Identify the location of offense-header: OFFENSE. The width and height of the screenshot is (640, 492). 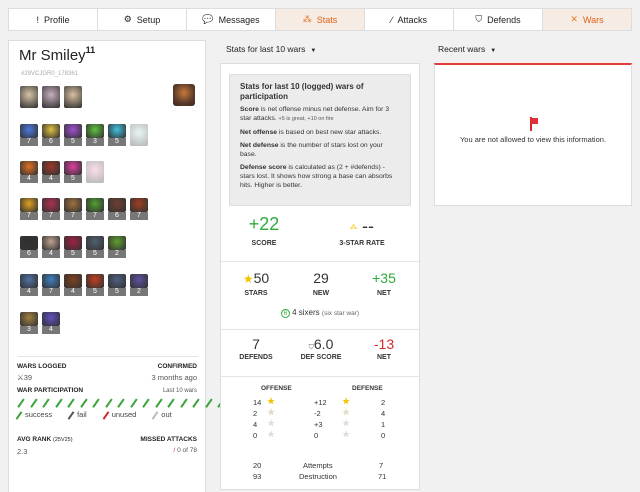
(276, 388).